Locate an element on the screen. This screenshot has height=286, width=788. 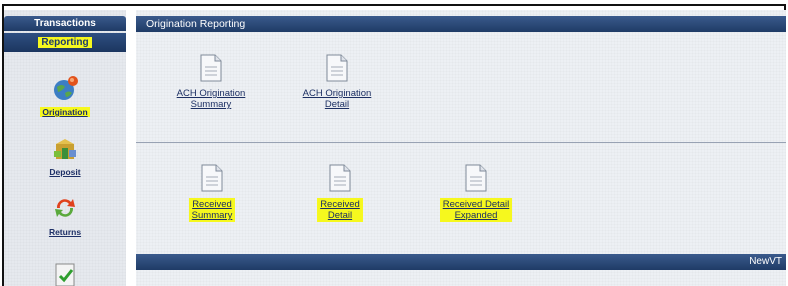
sidebar-item-next is located at coordinates (65, 274).